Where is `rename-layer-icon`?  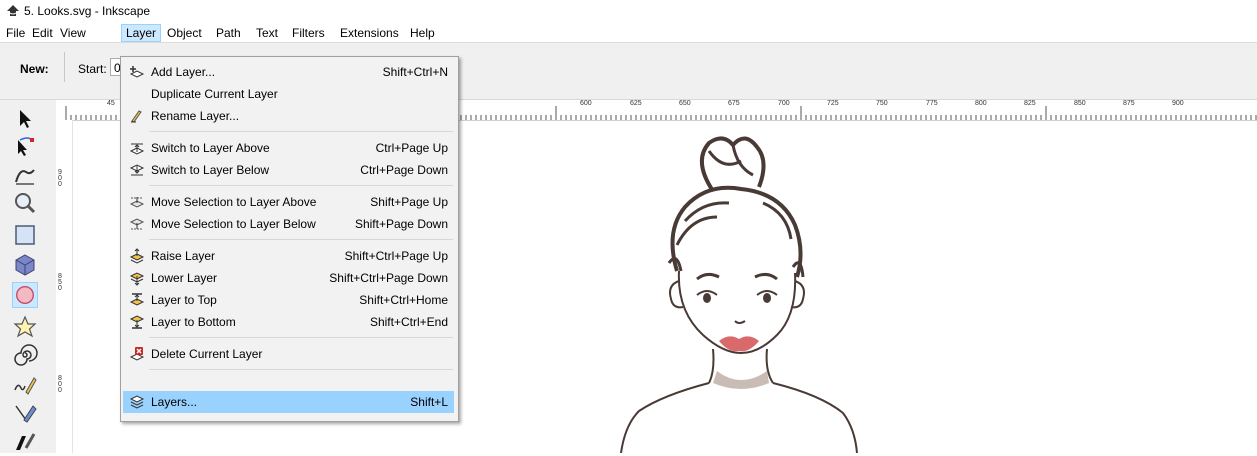 rename-layer-icon is located at coordinates (136, 116).